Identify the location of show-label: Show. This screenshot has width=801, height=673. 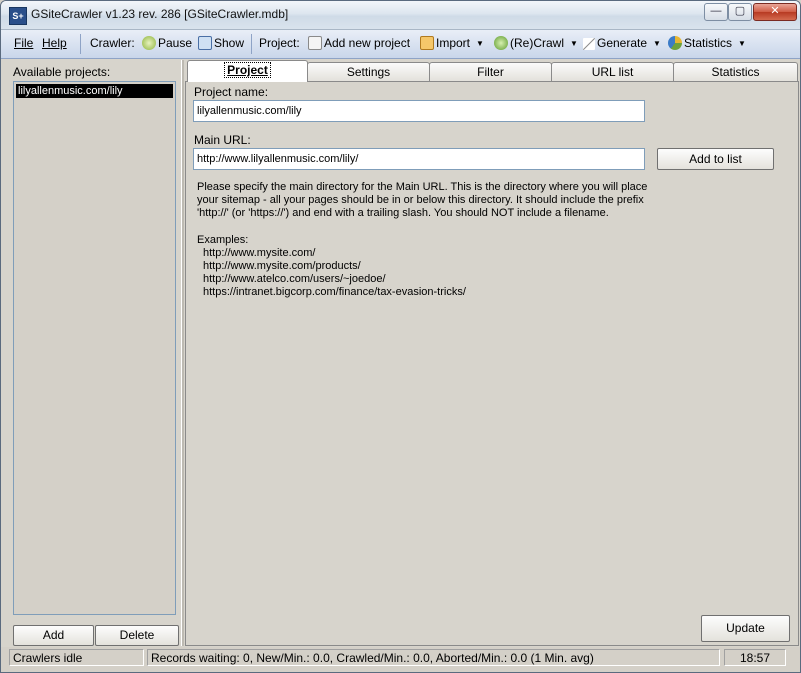
(229, 43).